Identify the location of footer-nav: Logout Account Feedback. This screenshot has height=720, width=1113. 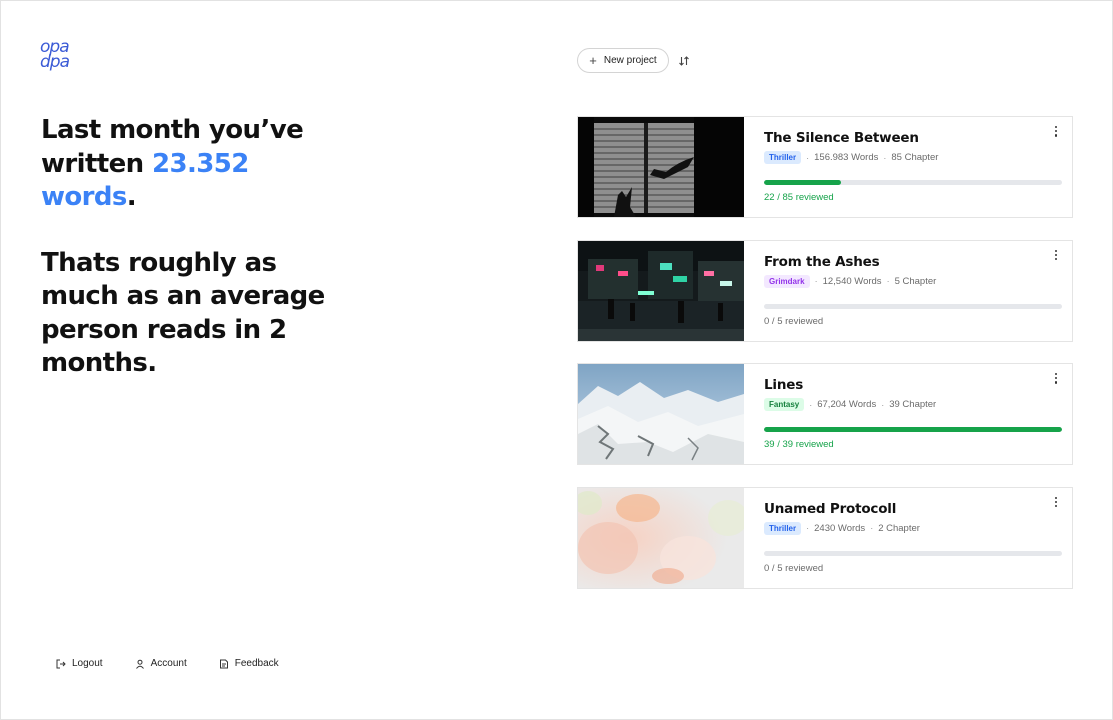
(167, 663).